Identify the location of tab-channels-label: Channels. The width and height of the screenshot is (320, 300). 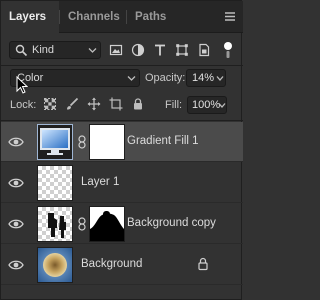
(94, 17).